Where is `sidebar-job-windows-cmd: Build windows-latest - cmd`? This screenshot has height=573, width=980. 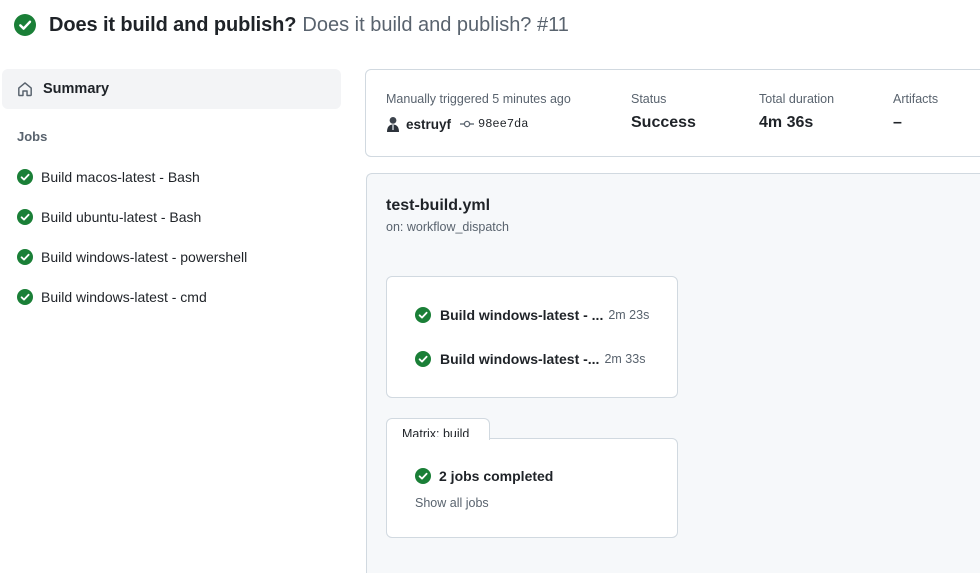
sidebar-job-windows-cmd: Build windows-latest - cmd is located at coordinates (112, 297).